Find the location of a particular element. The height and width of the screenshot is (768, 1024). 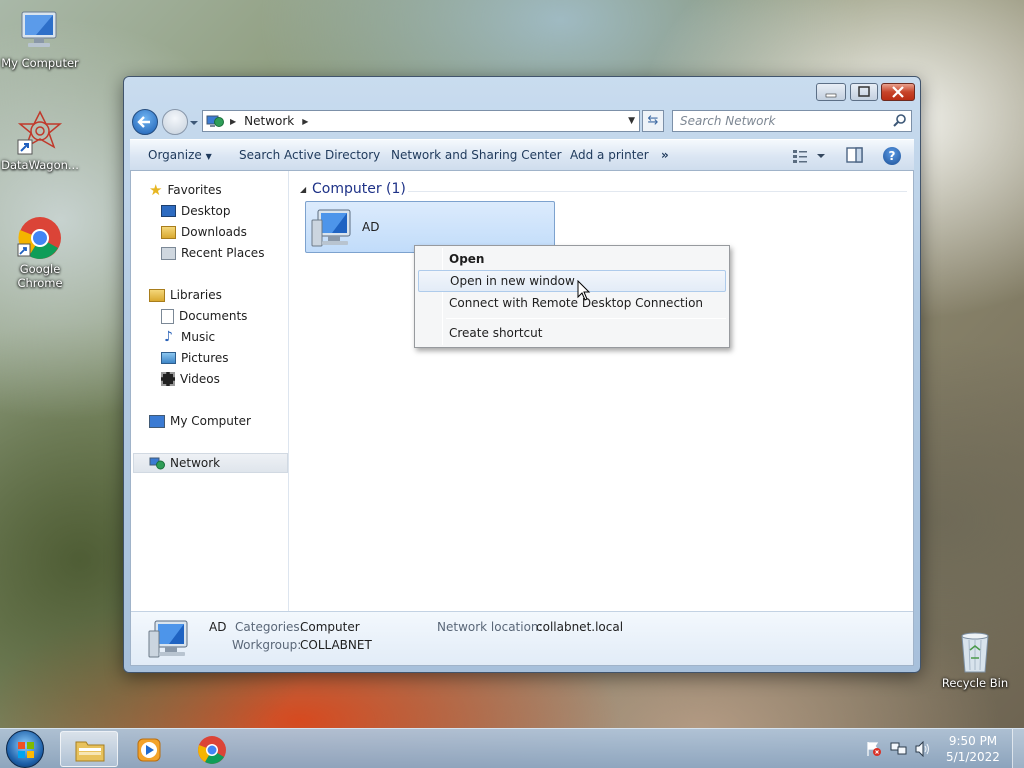

network-sharing-center-button: Network and Sharing Center is located at coordinates (476, 155).